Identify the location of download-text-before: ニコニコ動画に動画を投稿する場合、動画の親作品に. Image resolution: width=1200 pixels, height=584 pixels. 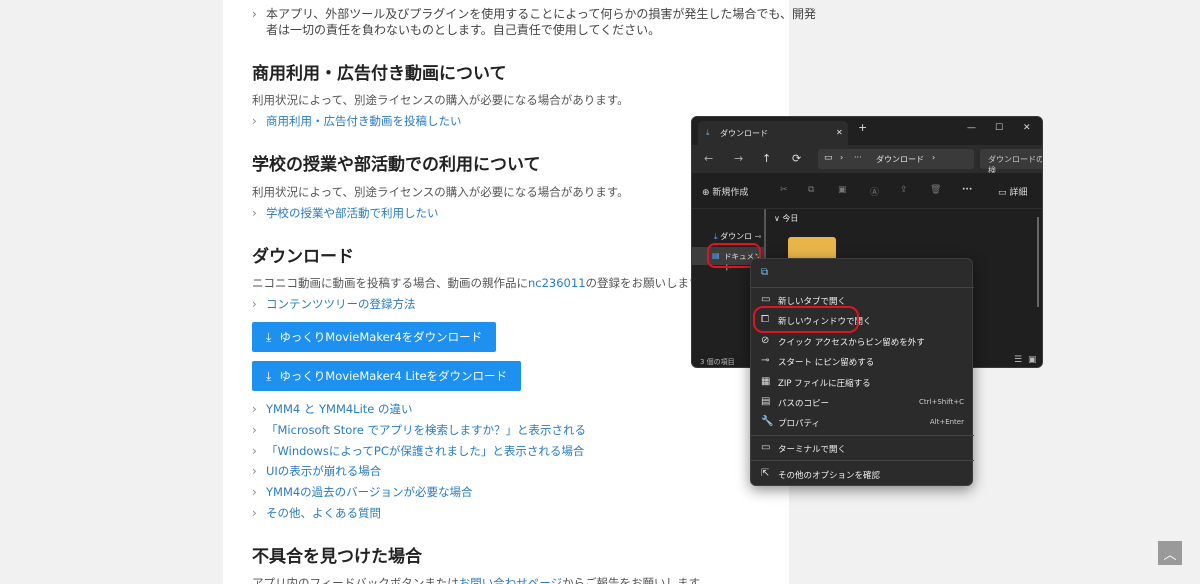
(390, 283).